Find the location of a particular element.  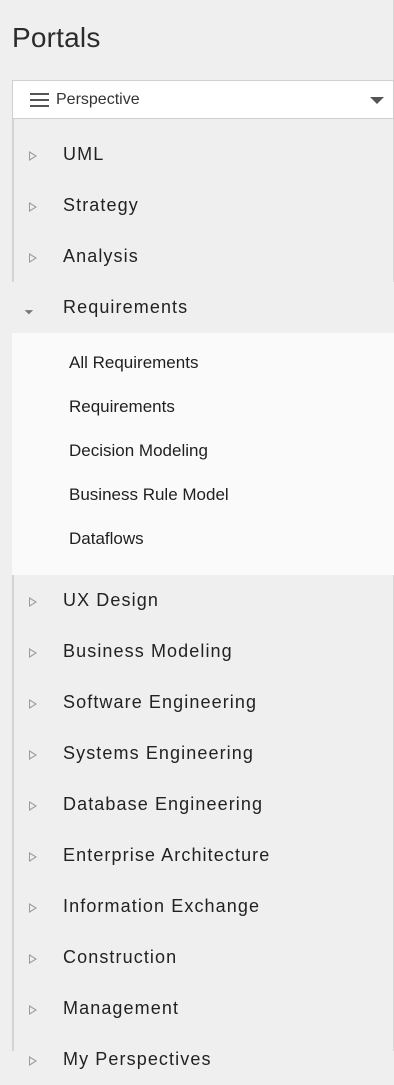

tree-item-label: UX Design is located at coordinates (111, 600).